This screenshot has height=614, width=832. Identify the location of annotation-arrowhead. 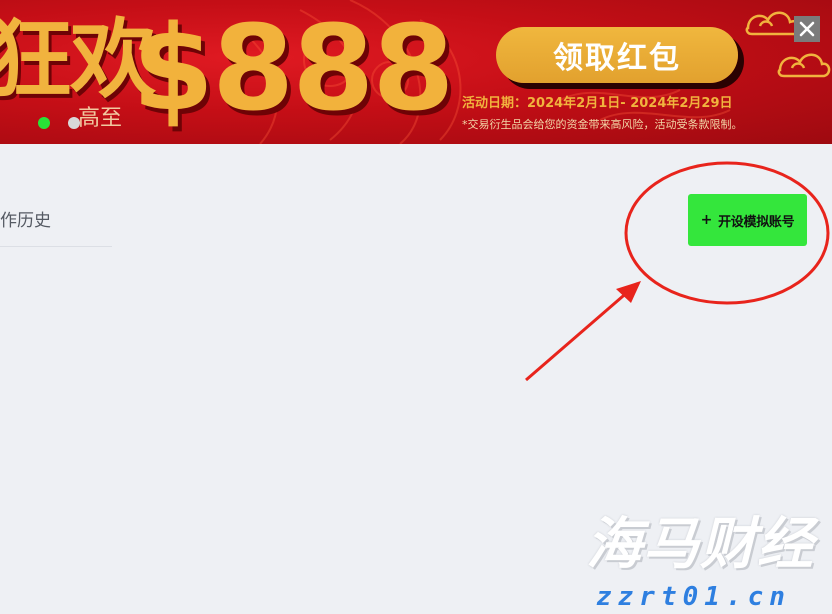
(628, 292).